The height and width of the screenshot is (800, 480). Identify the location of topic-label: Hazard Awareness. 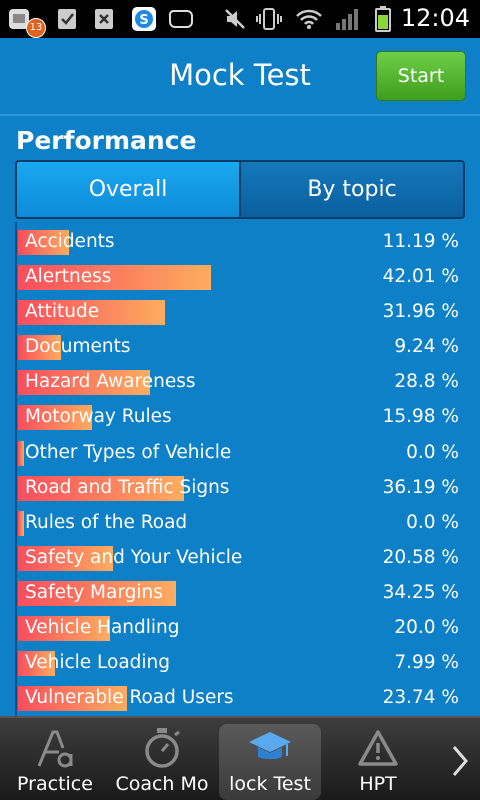
(110, 382).